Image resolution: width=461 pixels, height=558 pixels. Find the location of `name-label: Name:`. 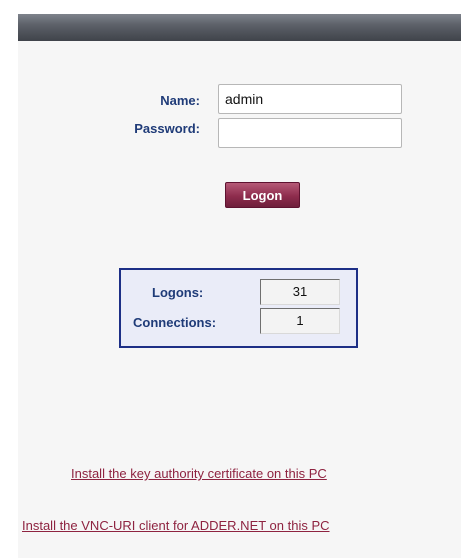

name-label: Name: is located at coordinates (180, 100).